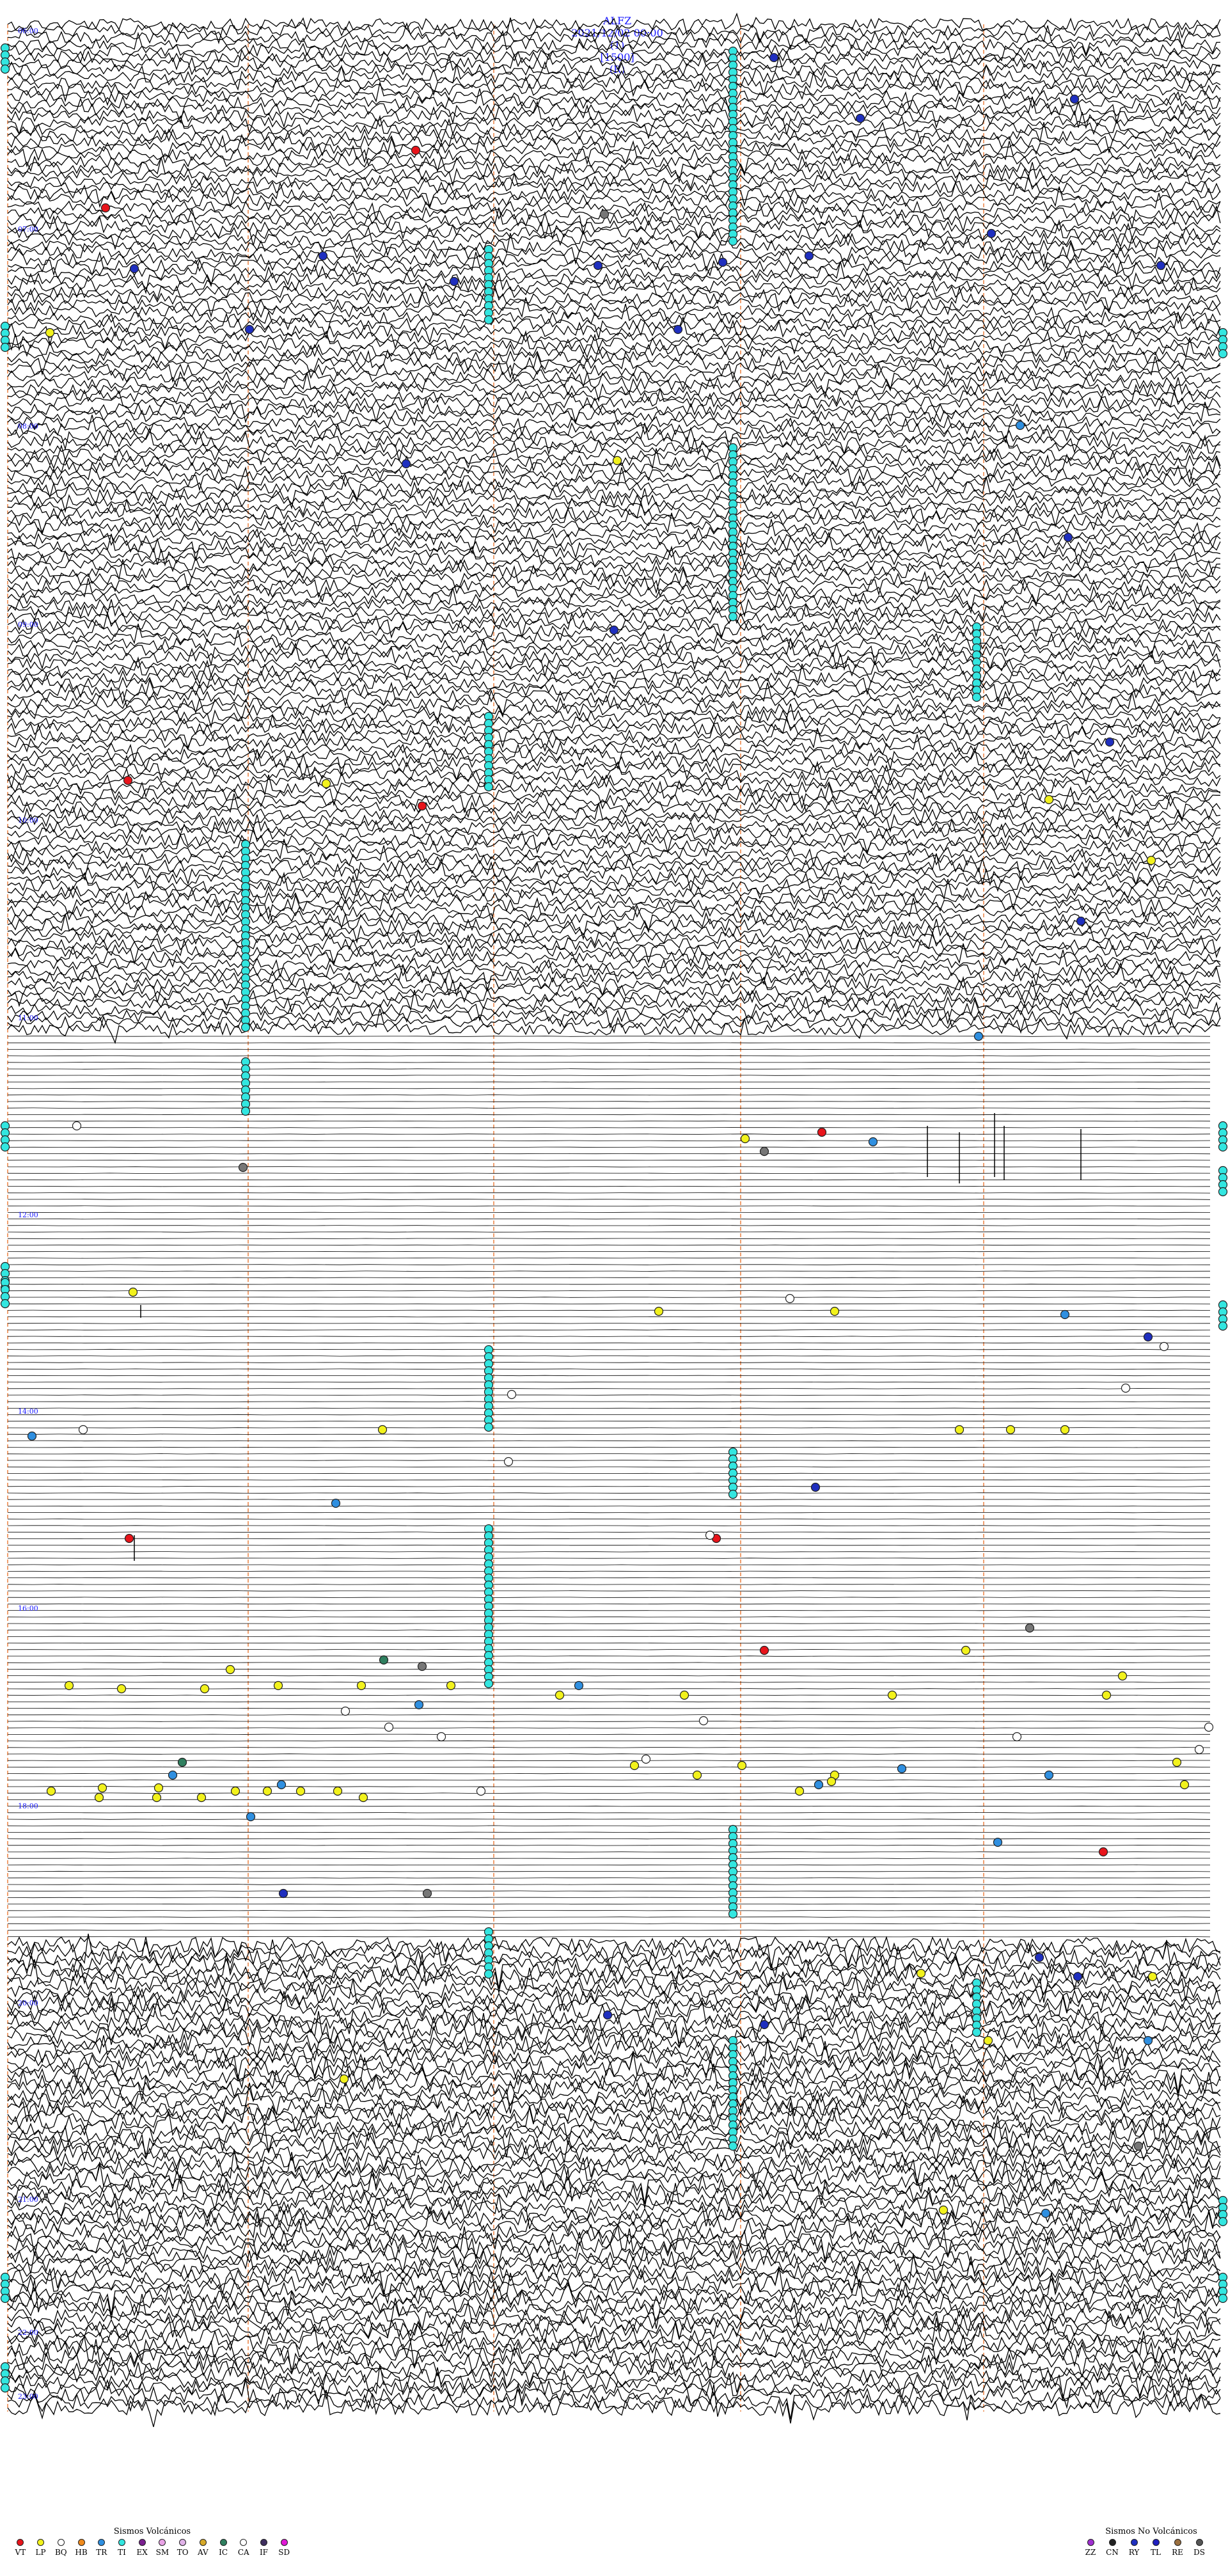 This screenshot has width=1228, height=2576. Describe the element at coordinates (223, 2548) in the screenshot. I see `legend-volcanic-item: IC` at that location.